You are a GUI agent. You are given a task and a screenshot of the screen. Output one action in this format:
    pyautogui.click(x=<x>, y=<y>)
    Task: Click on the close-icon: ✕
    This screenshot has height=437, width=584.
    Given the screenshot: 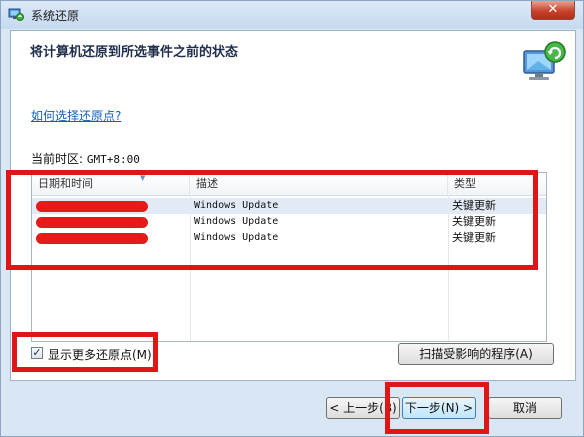 What is the action you would take?
    pyautogui.click(x=553, y=9)
    